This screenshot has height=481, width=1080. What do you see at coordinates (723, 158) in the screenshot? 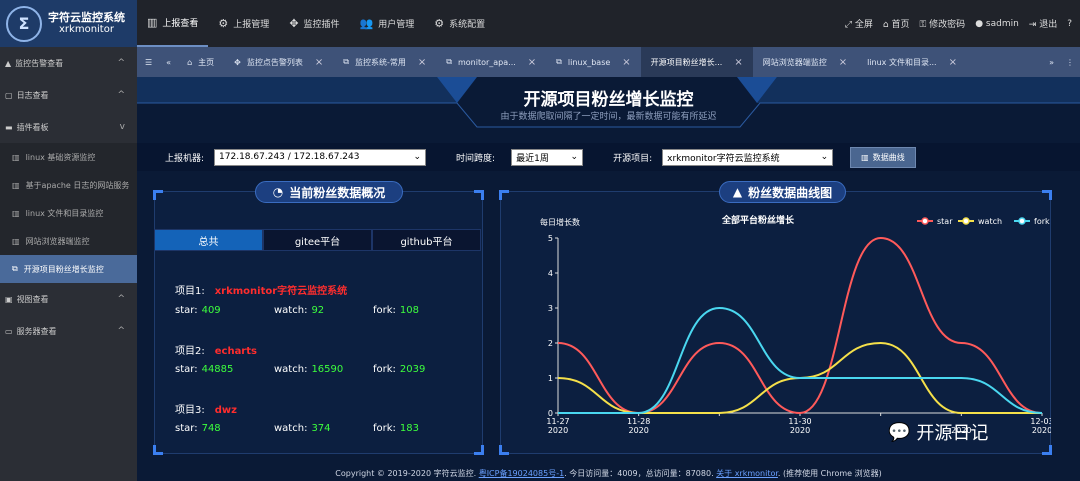
I see `project-select-value: xrkmonitor字符云监控系统` at bounding box center [723, 158].